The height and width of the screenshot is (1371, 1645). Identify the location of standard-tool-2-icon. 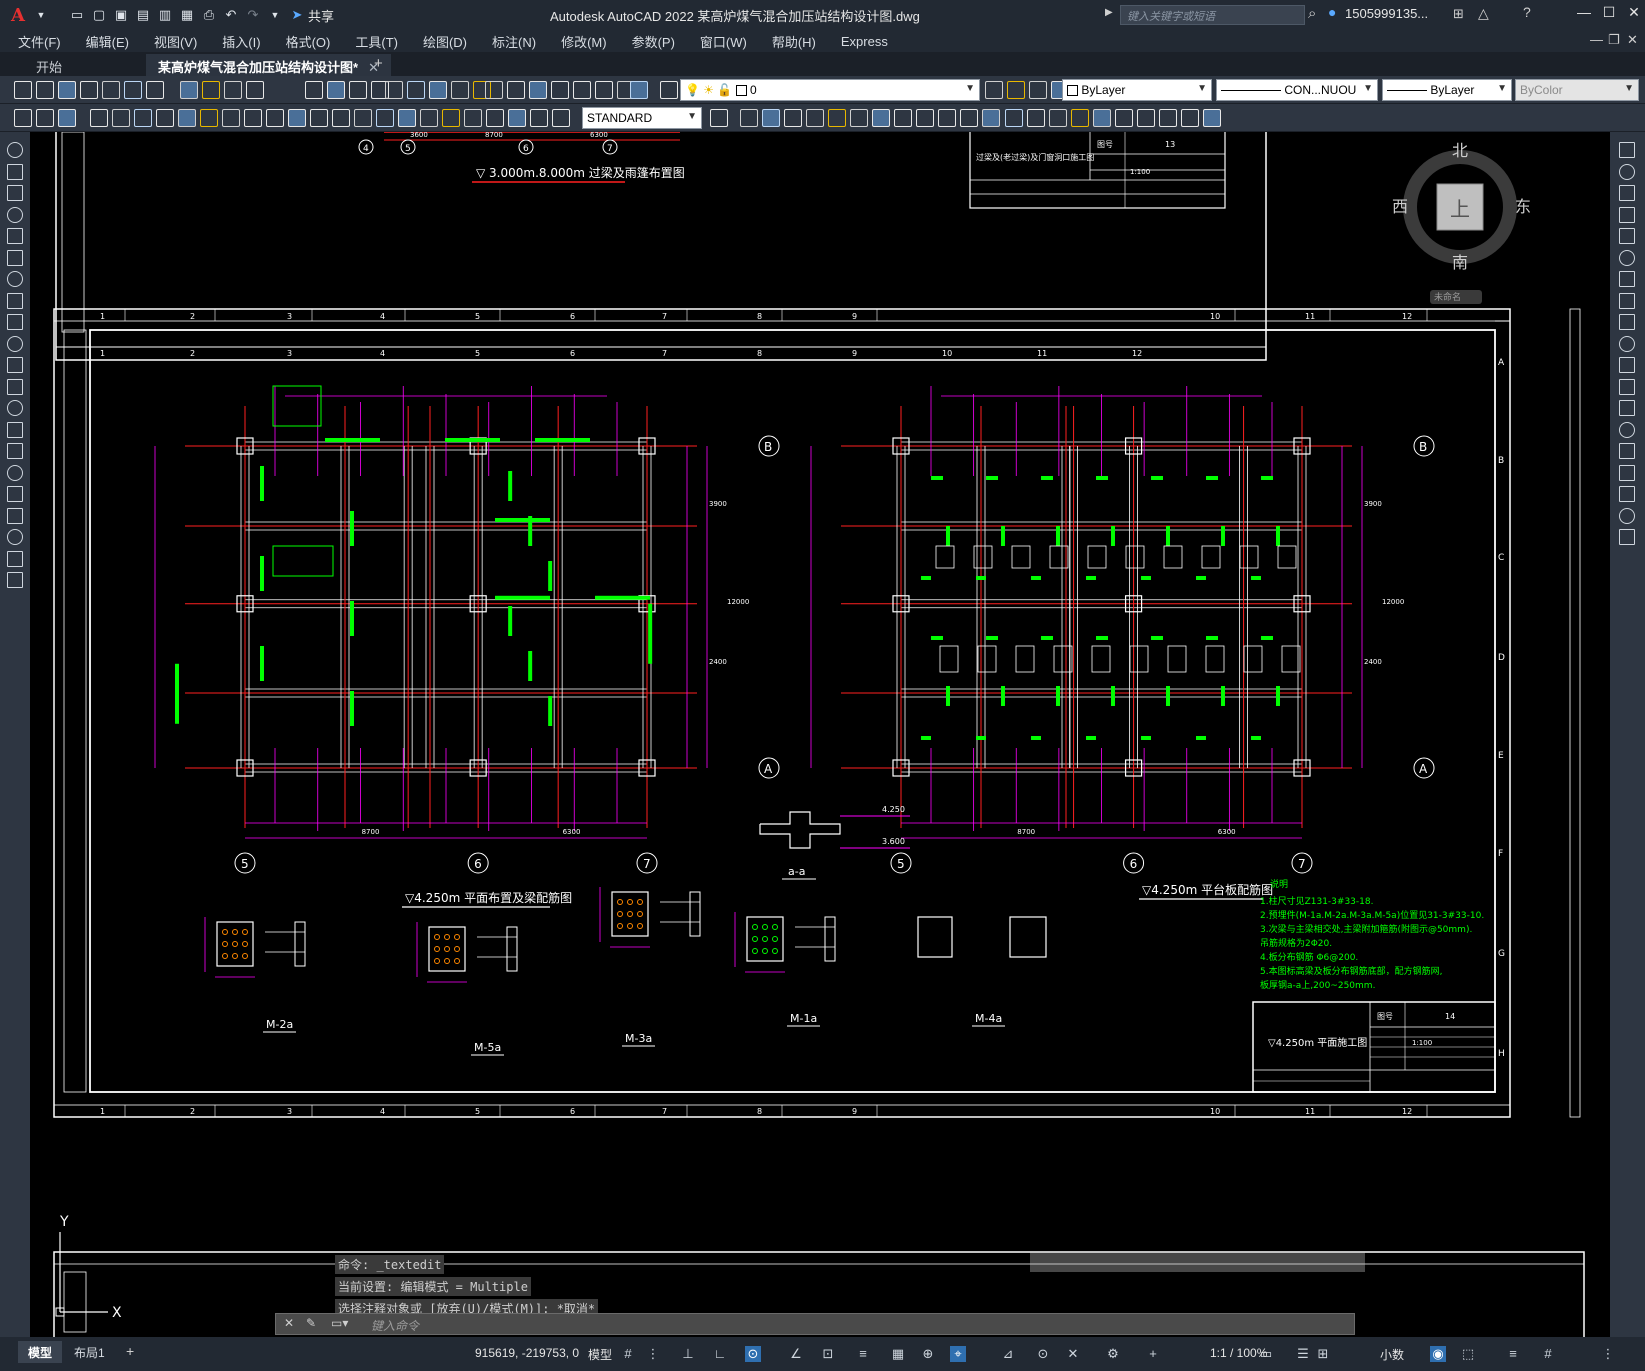
(45, 90).